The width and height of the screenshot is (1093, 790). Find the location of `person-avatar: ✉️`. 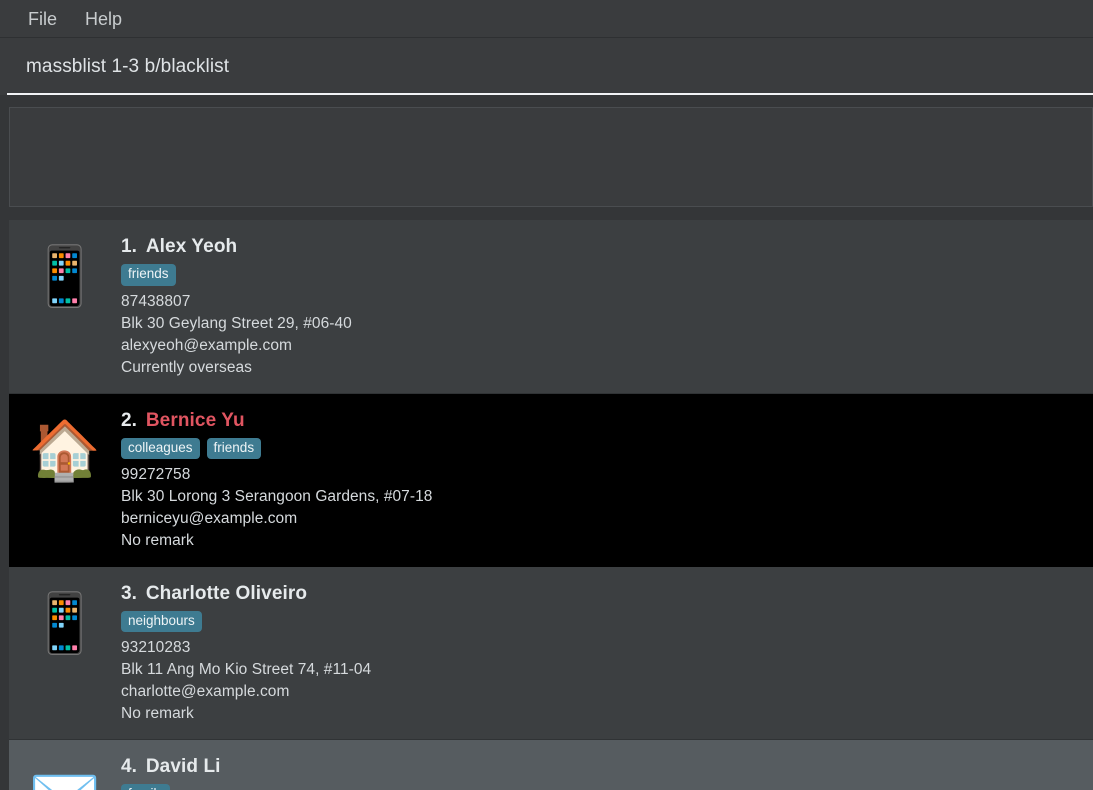

person-avatar: ✉️ is located at coordinates (65, 772).